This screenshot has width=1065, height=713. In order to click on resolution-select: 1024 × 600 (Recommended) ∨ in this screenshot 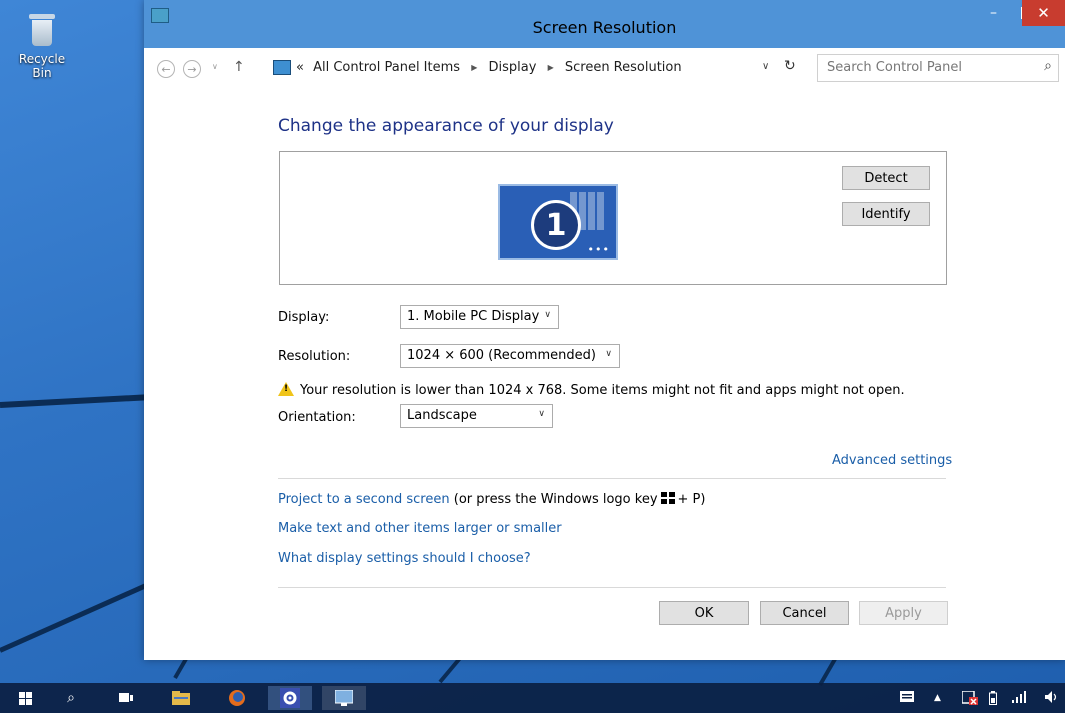, I will do `click(510, 356)`.